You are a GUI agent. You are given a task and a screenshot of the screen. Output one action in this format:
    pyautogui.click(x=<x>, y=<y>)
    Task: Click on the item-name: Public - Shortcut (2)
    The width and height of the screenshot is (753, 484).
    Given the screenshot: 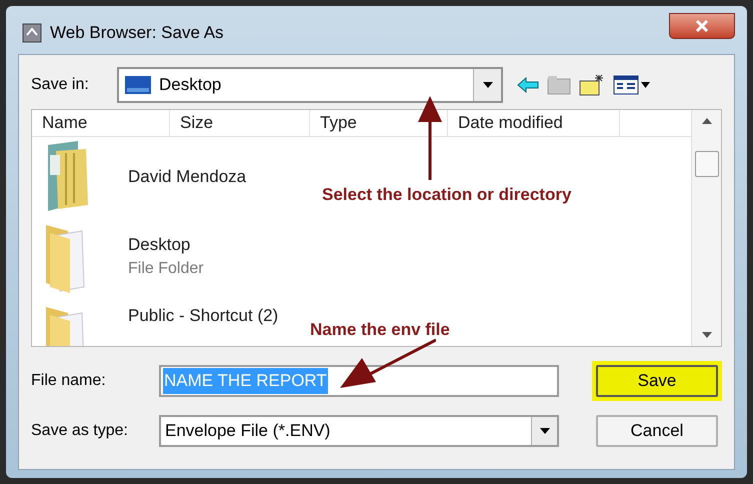 What is the action you would take?
    pyautogui.click(x=203, y=315)
    